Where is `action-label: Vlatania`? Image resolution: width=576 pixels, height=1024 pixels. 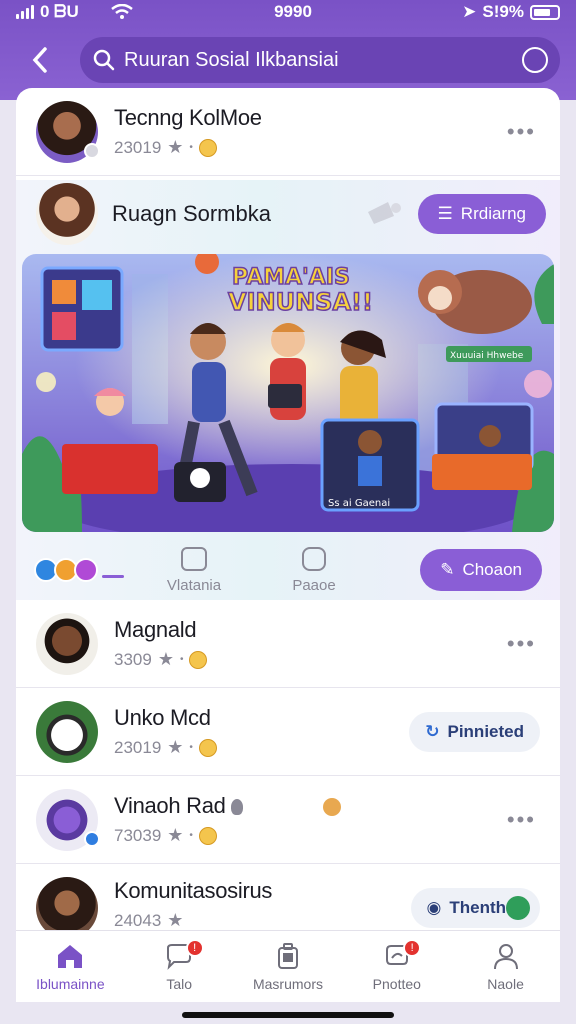 action-label: Vlatania is located at coordinates (194, 585).